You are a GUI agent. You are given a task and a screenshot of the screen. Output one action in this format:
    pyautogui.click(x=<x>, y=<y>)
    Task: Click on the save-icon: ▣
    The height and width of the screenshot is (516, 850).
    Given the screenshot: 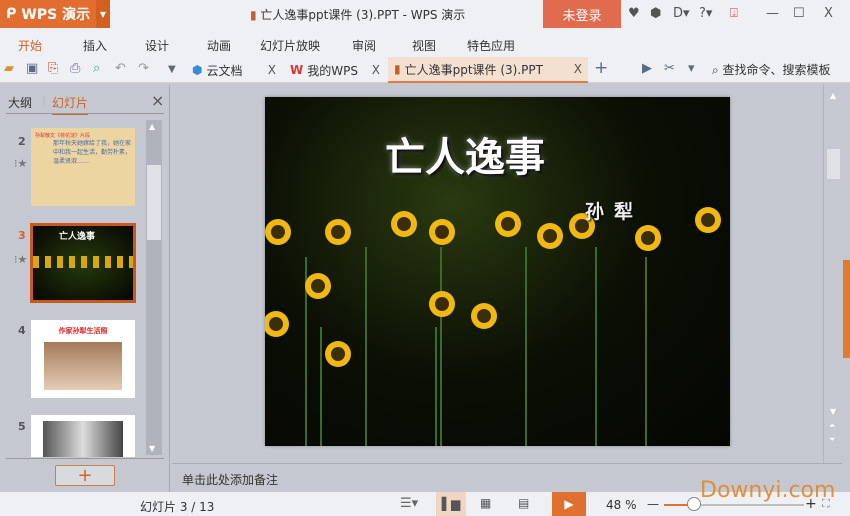 What is the action you would take?
    pyautogui.click(x=32, y=68)
    